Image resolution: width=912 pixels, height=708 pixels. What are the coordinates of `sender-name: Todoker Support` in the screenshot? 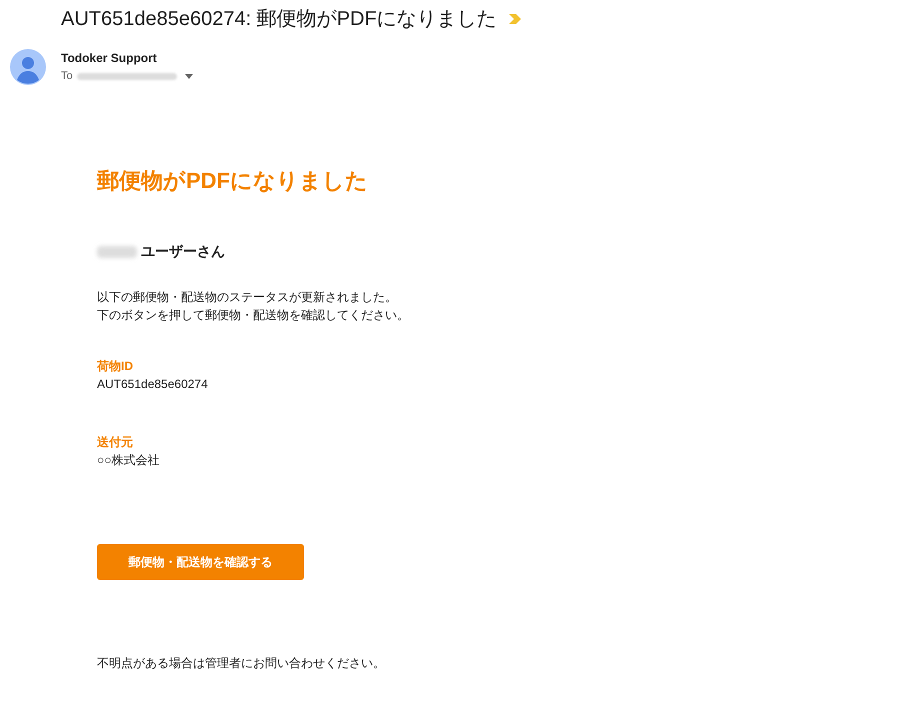 It's located at (109, 58).